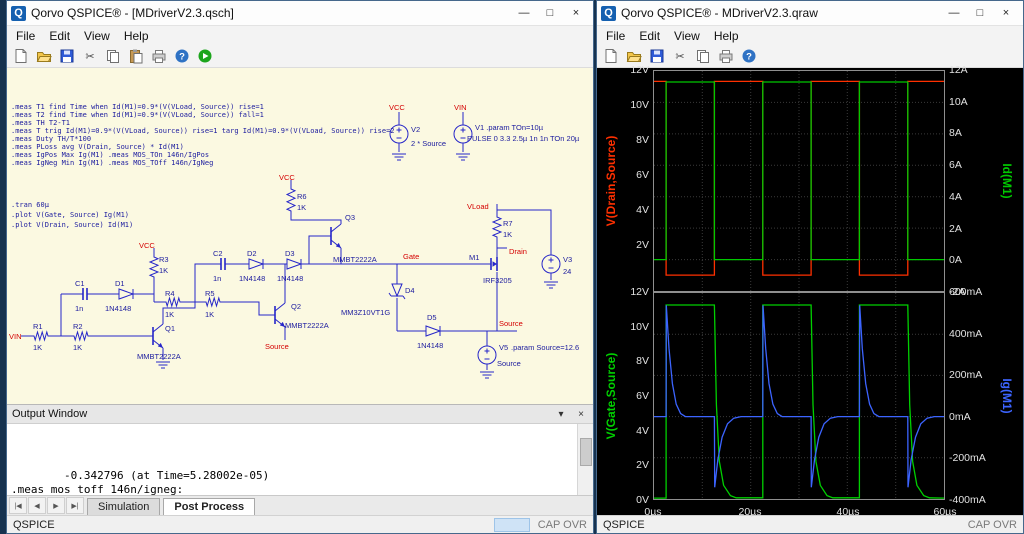  I want to click on output-dock-icon: ▾, so click(561, 414).